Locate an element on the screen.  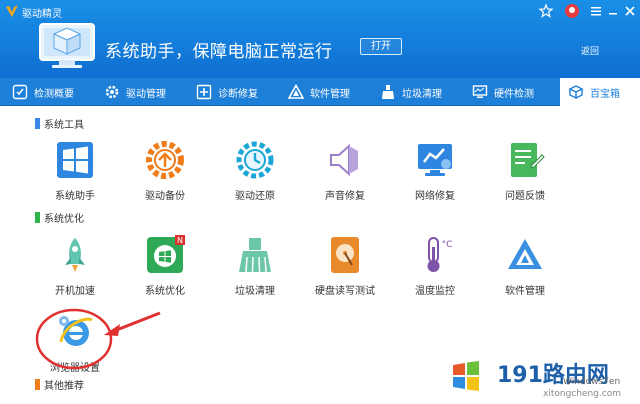
annotation-overlay is located at coordinates (98, 339).